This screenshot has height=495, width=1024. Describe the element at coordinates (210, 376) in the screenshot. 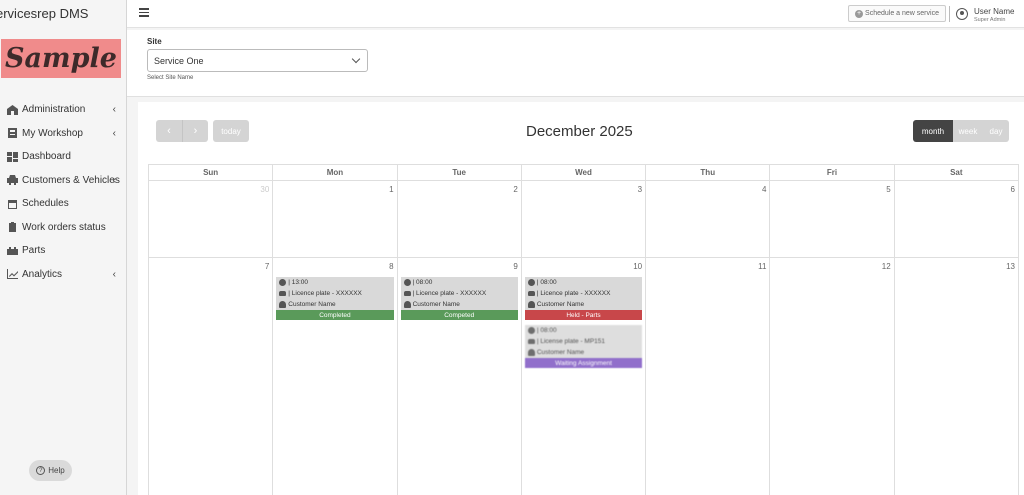

I see `day-cell: 7` at that location.